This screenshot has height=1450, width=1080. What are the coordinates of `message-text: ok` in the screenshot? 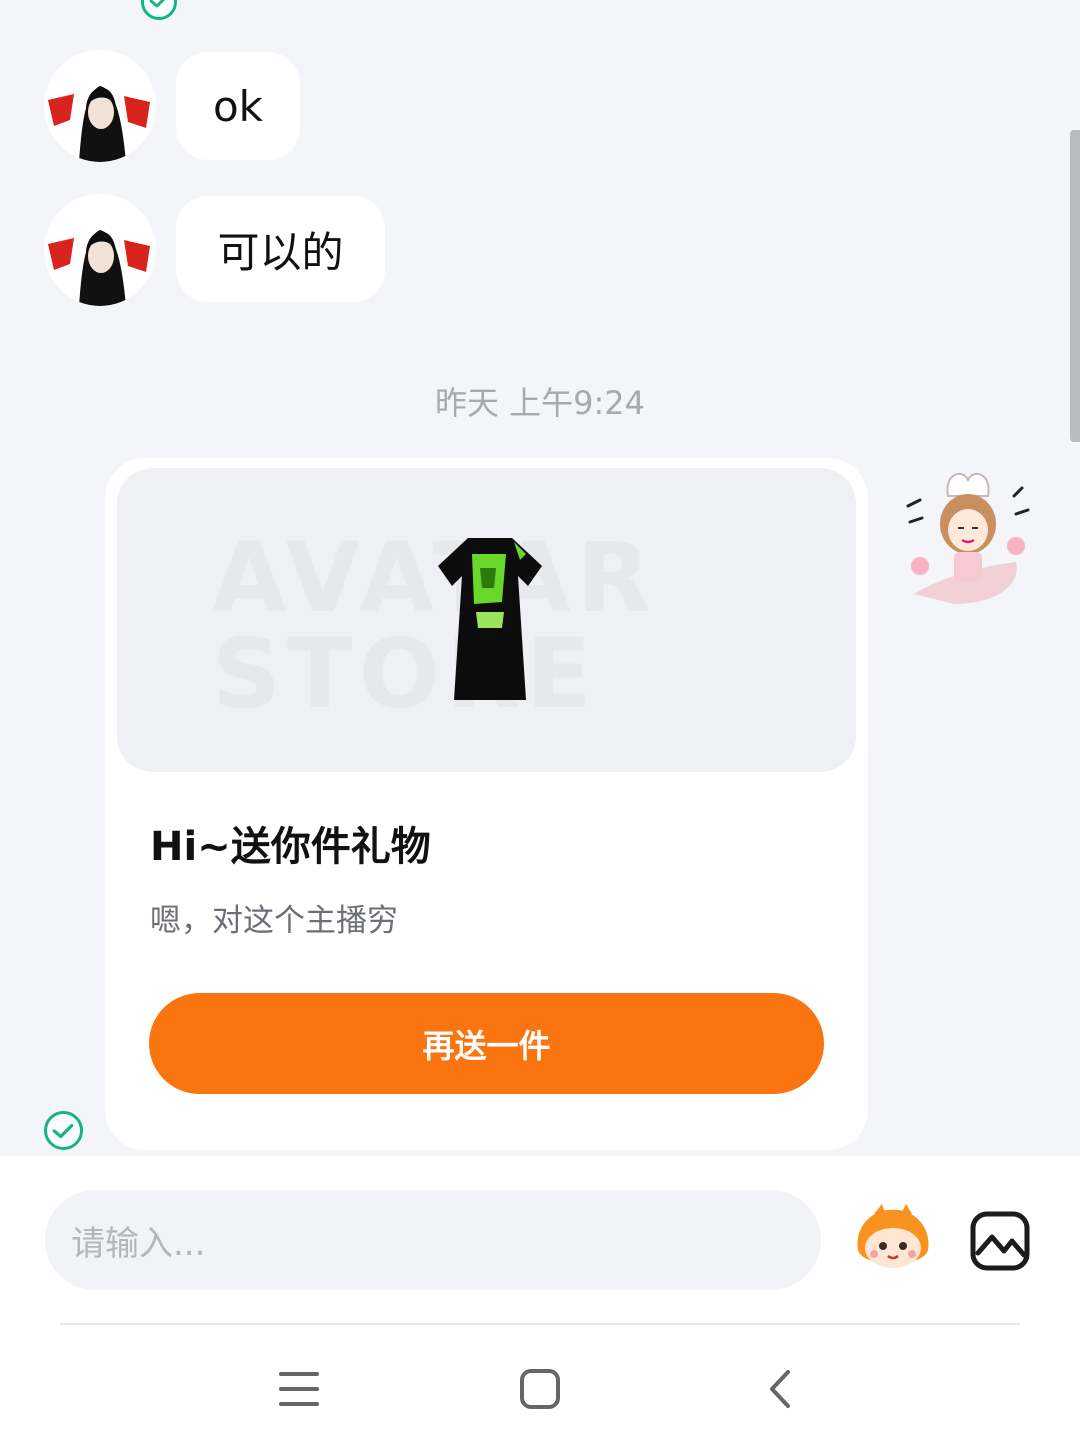 It's located at (238, 106).